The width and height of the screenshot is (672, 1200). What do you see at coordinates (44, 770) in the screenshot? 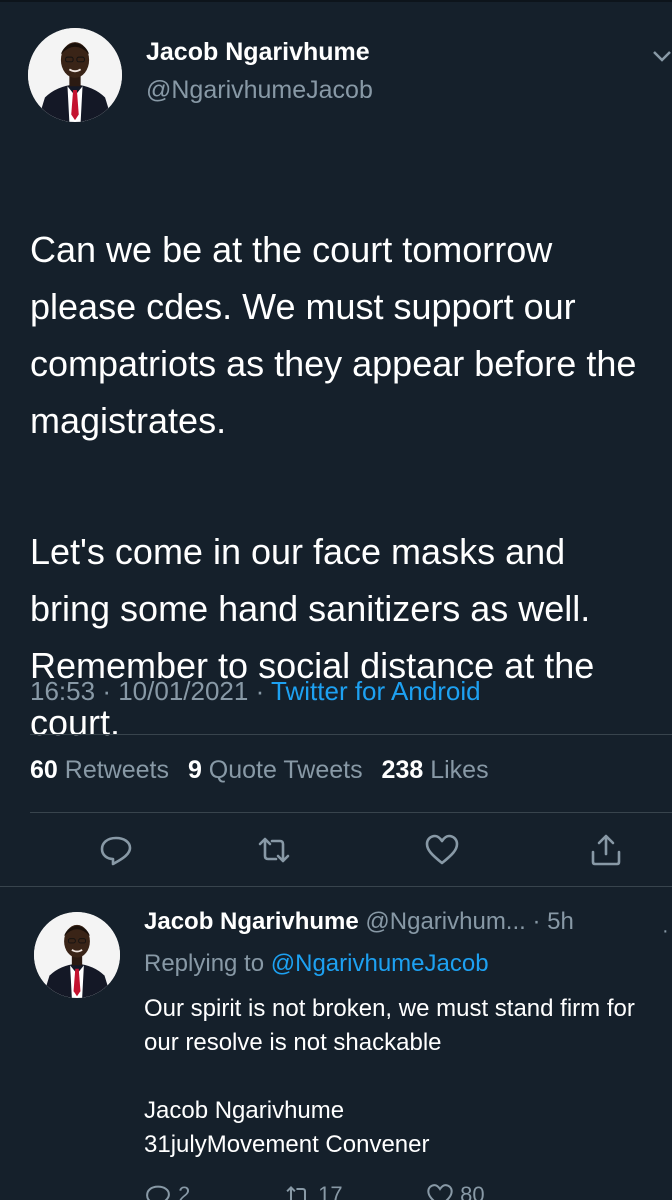
I see `retweets-count: 60` at bounding box center [44, 770].